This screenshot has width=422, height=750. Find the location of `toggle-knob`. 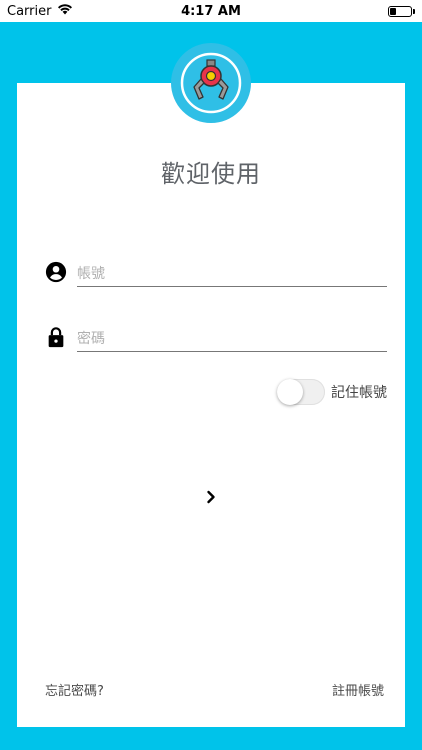

toggle-knob is located at coordinates (290, 392).